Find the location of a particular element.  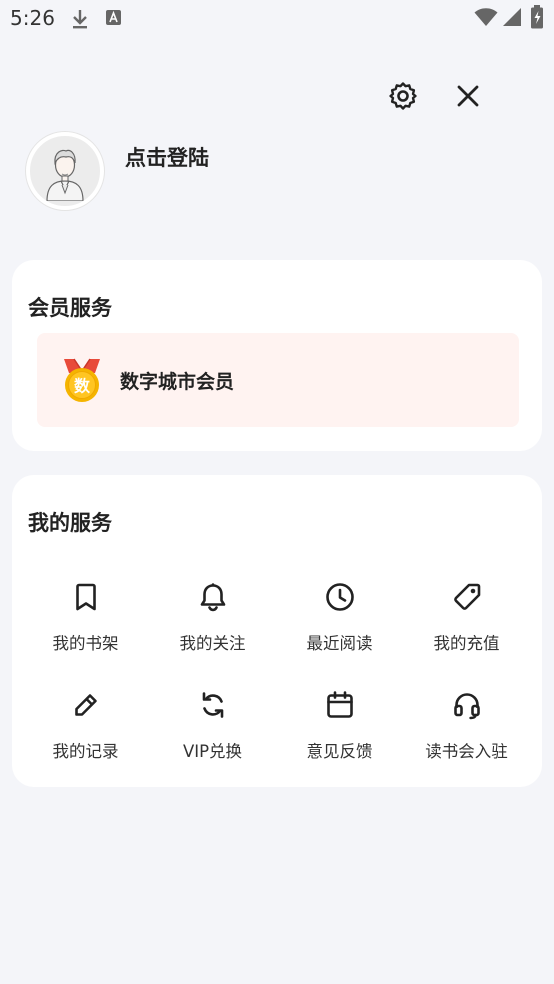

headset-icon is located at coordinates (467, 705).